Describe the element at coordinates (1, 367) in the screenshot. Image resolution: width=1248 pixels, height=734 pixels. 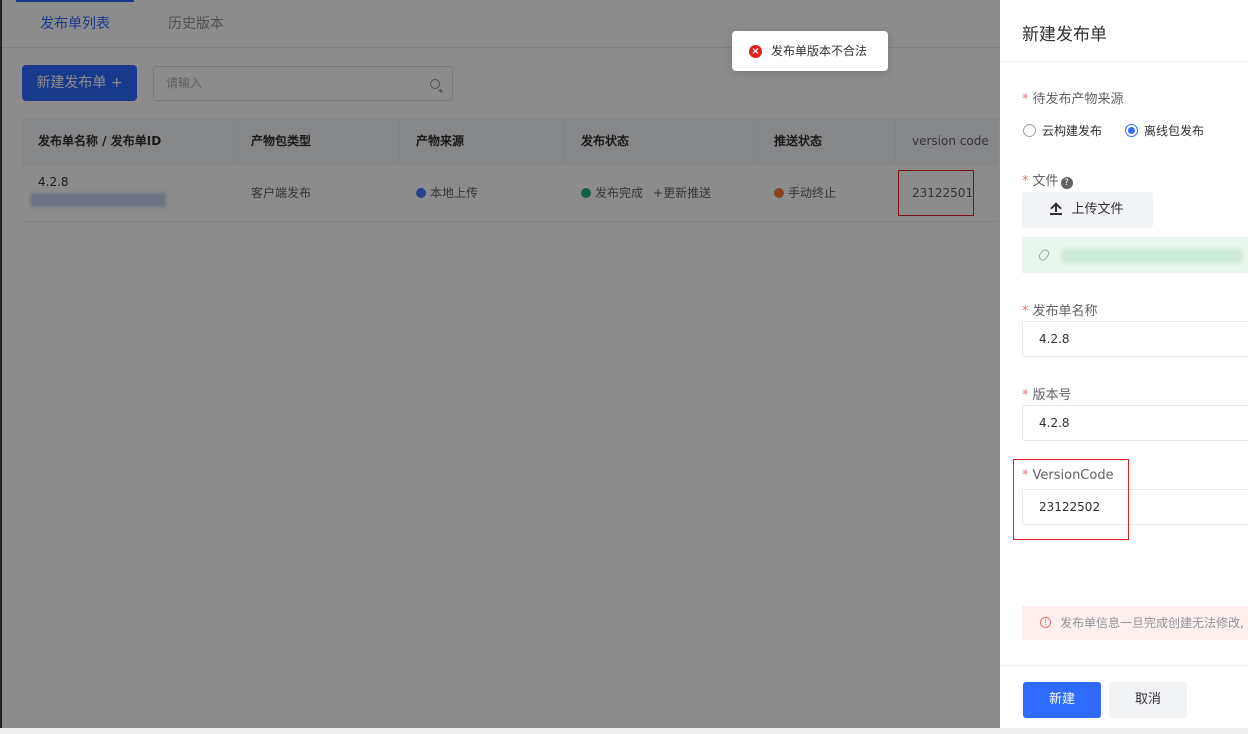
I see `window-edge` at that location.